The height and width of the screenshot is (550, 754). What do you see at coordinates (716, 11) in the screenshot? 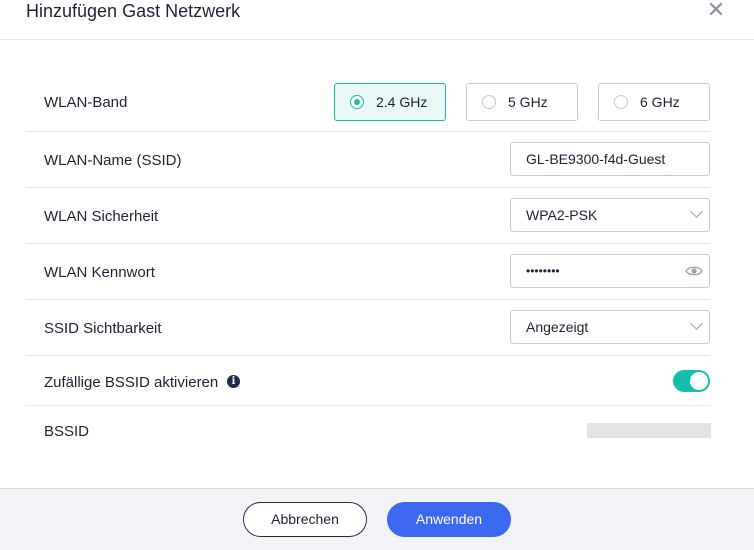
I see `close-icon: ✕` at bounding box center [716, 11].